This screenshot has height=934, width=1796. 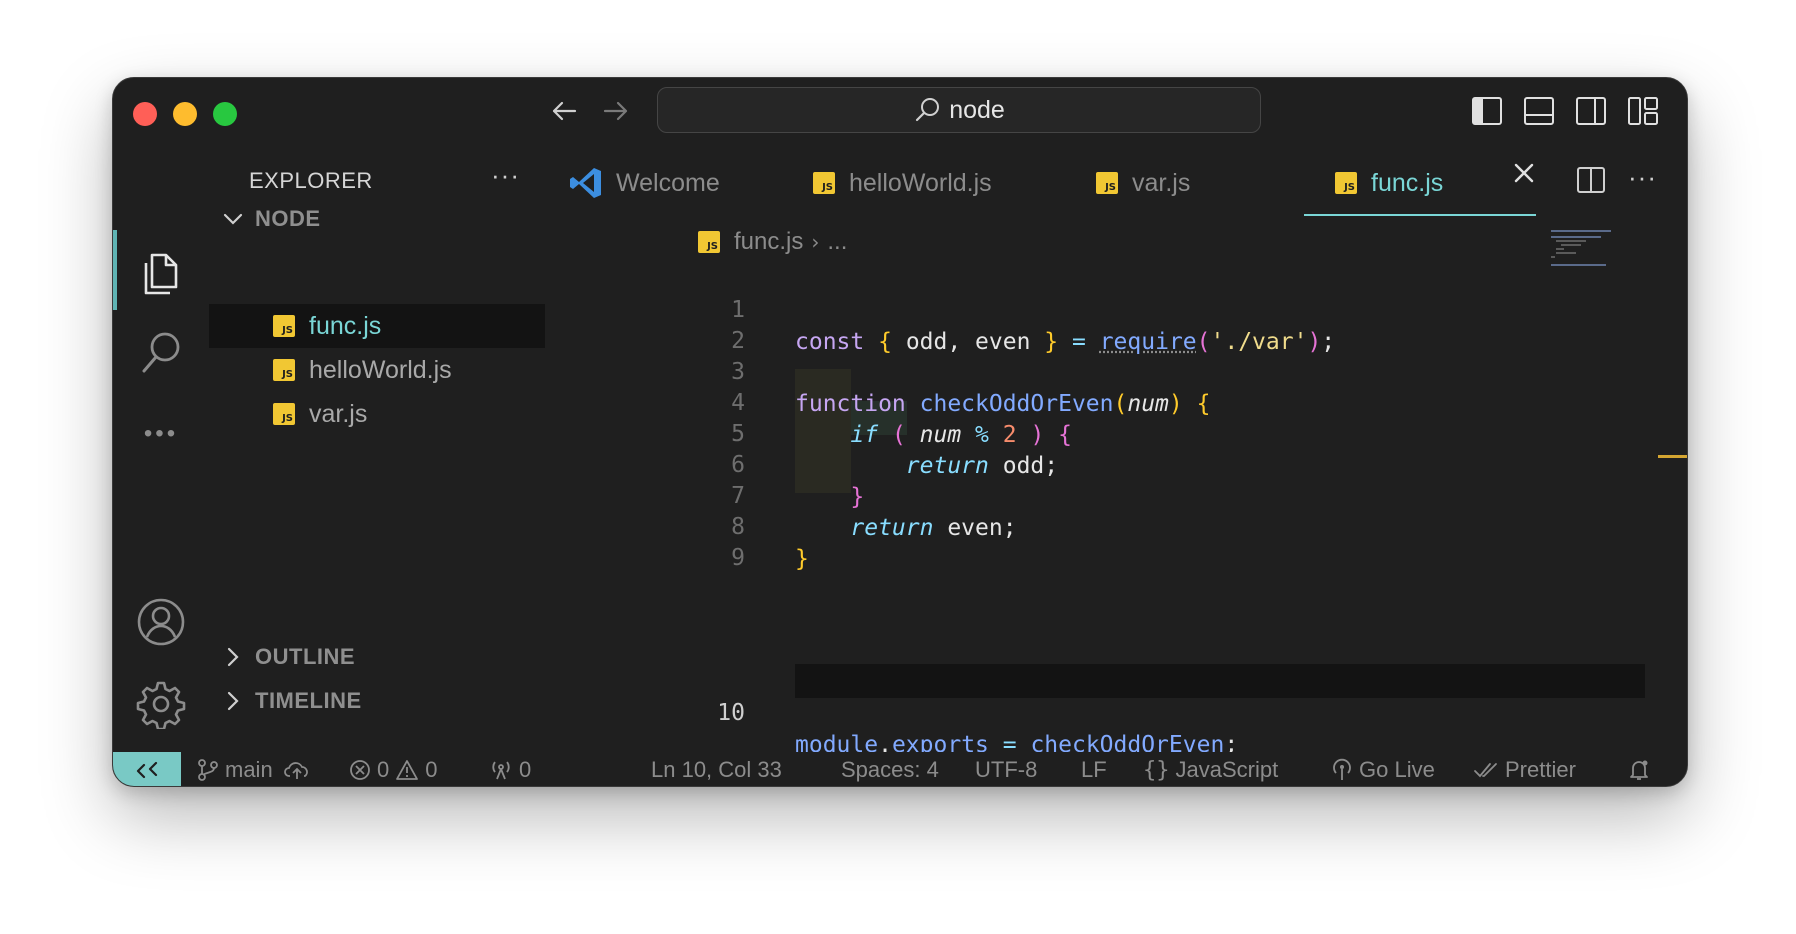 What do you see at coordinates (1485, 770) in the screenshot?
I see `double-check-icon` at bounding box center [1485, 770].